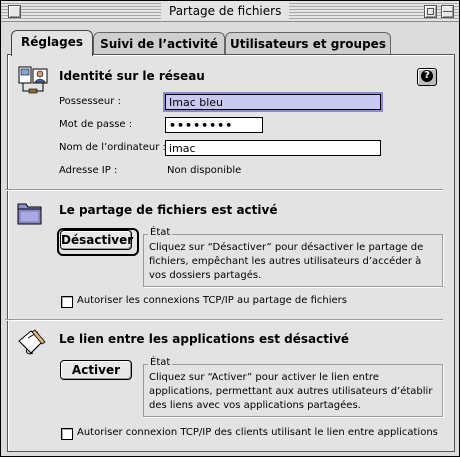 The width and height of the screenshot is (460, 457). I want to click on tab-reglages: Réglages, so click(52, 43).